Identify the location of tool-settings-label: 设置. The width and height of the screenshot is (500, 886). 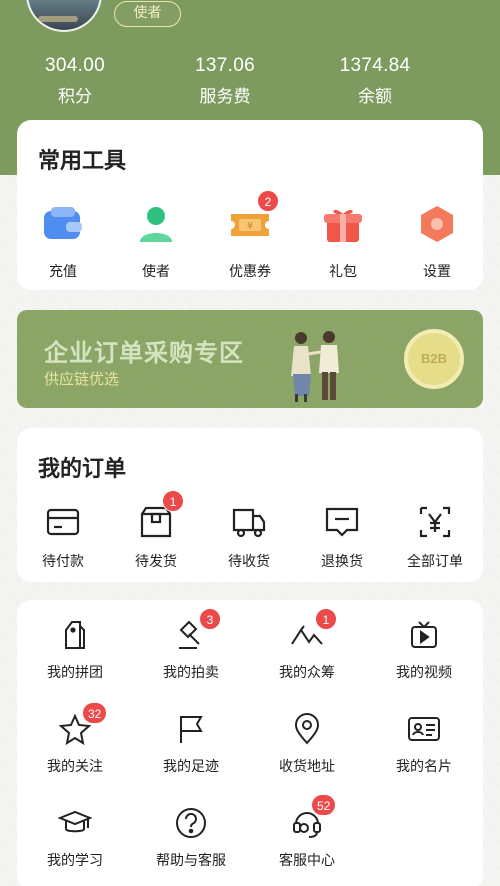
(437, 272).